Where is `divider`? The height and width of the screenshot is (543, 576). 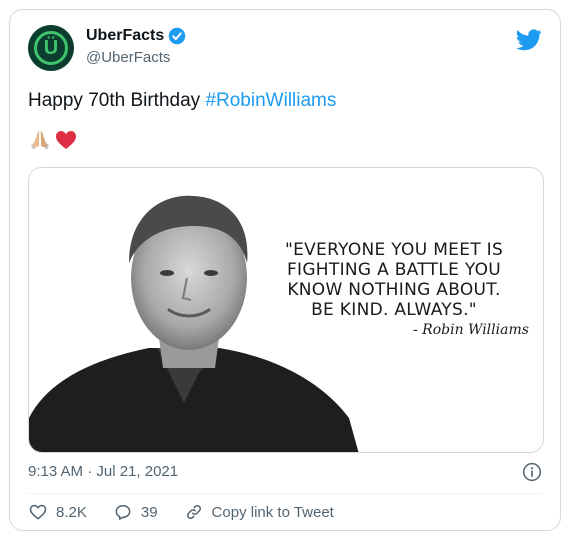
divider is located at coordinates (285, 493).